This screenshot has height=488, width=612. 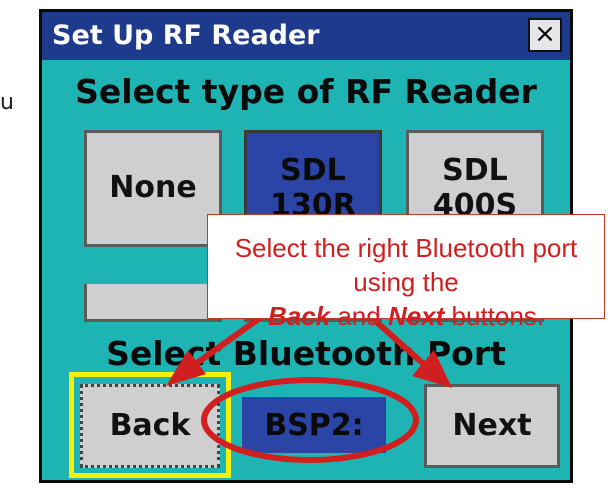 What do you see at coordinates (494, 316) in the screenshot?
I see `callout-tail: buttons.` at bounding box center [494, 316].